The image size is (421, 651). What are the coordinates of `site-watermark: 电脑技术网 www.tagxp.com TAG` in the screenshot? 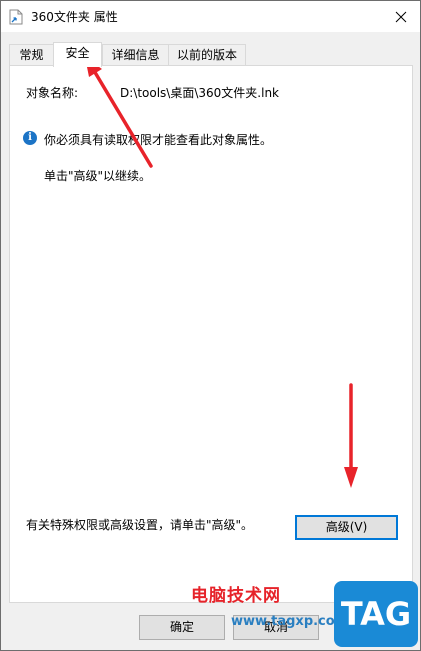 It's located at (306, 616).